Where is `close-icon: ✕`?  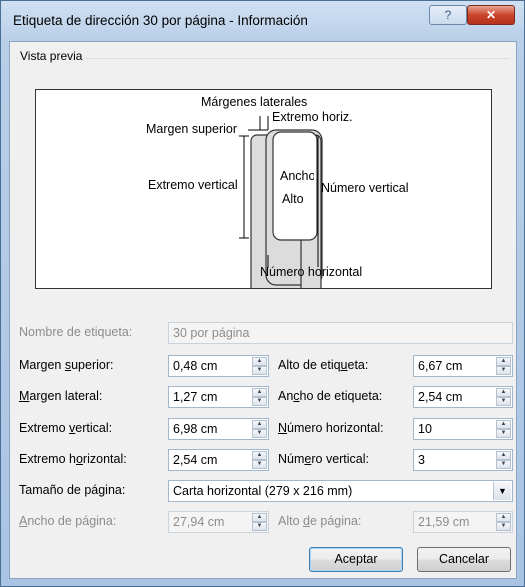 close-icon: ✕ is located at coordinates (491, 15).